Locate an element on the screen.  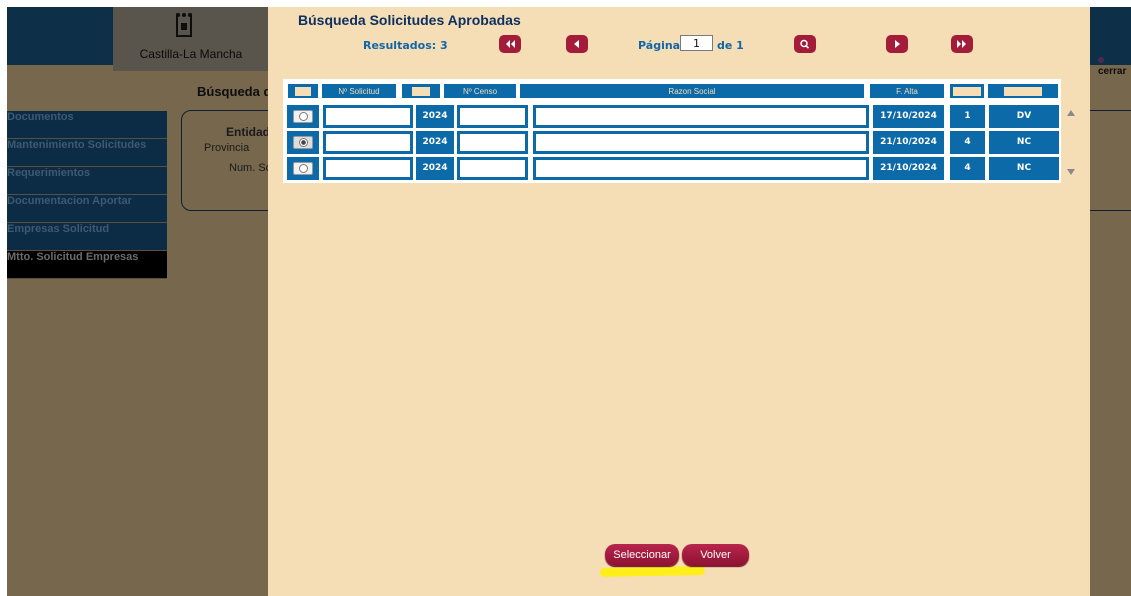
triangle-left-icon is located at coordinates (576, 44).